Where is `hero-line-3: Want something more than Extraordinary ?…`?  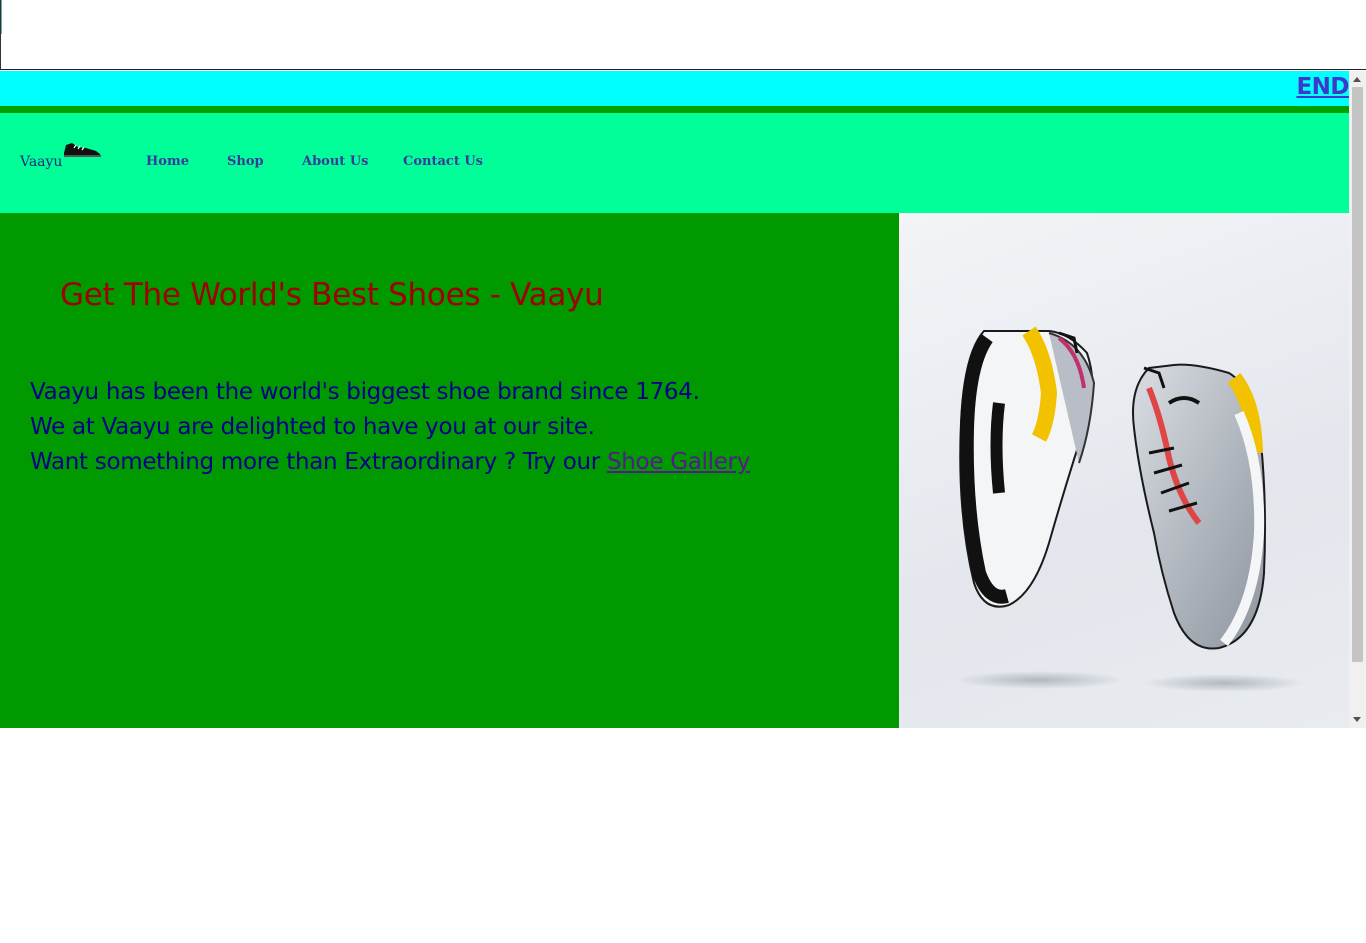
hero-line-3: Want something more than Extraordinary ?… is located at coordinates (390, 462).